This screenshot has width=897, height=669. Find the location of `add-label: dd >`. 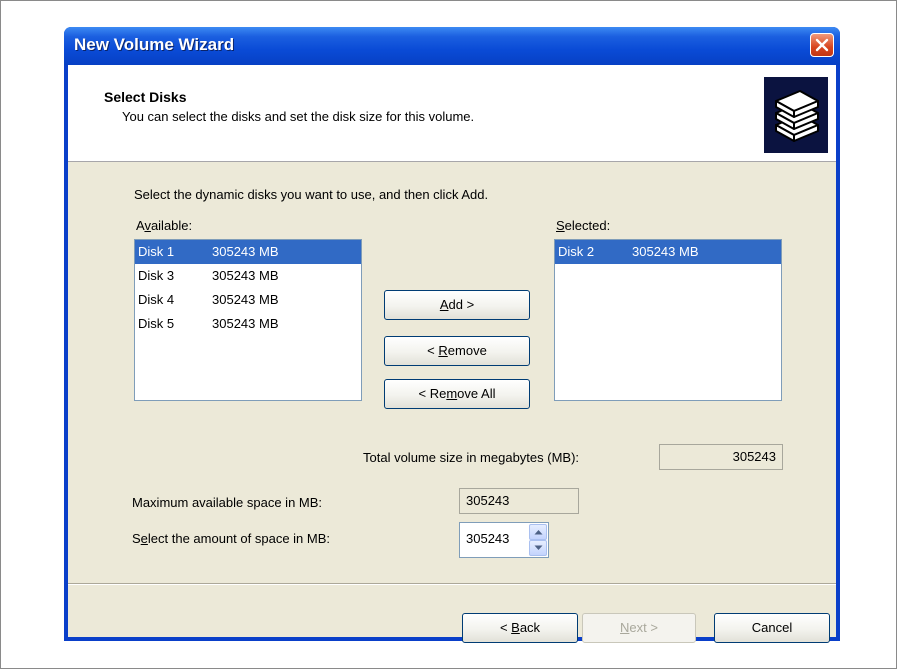

add-label: dd > is located at coordinates (461, 304).